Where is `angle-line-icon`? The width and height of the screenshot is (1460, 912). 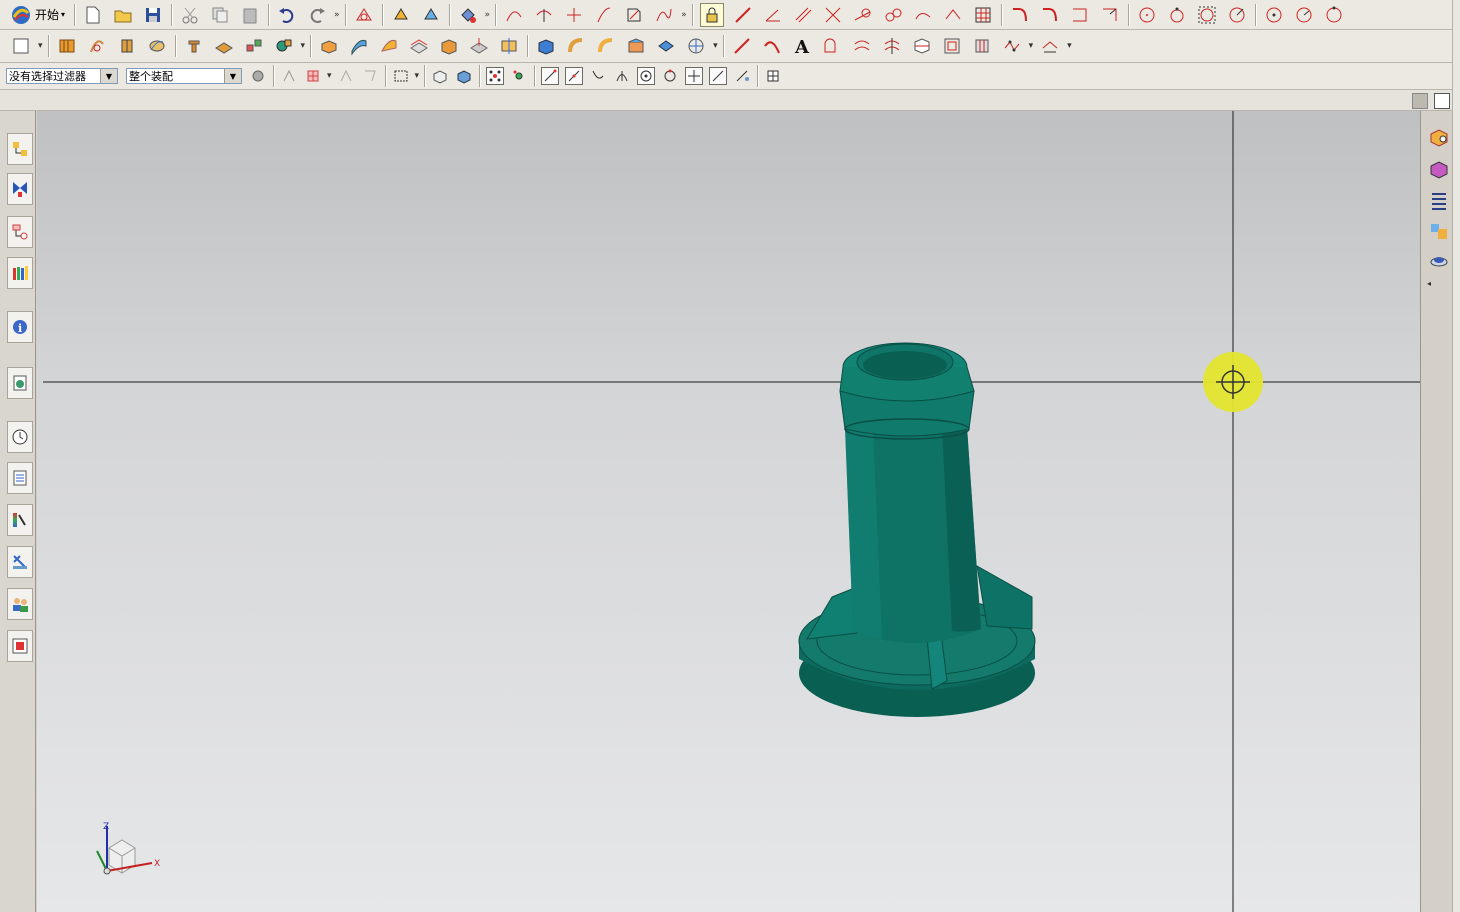 angle-line-icon is located at coordinates (773, 15).